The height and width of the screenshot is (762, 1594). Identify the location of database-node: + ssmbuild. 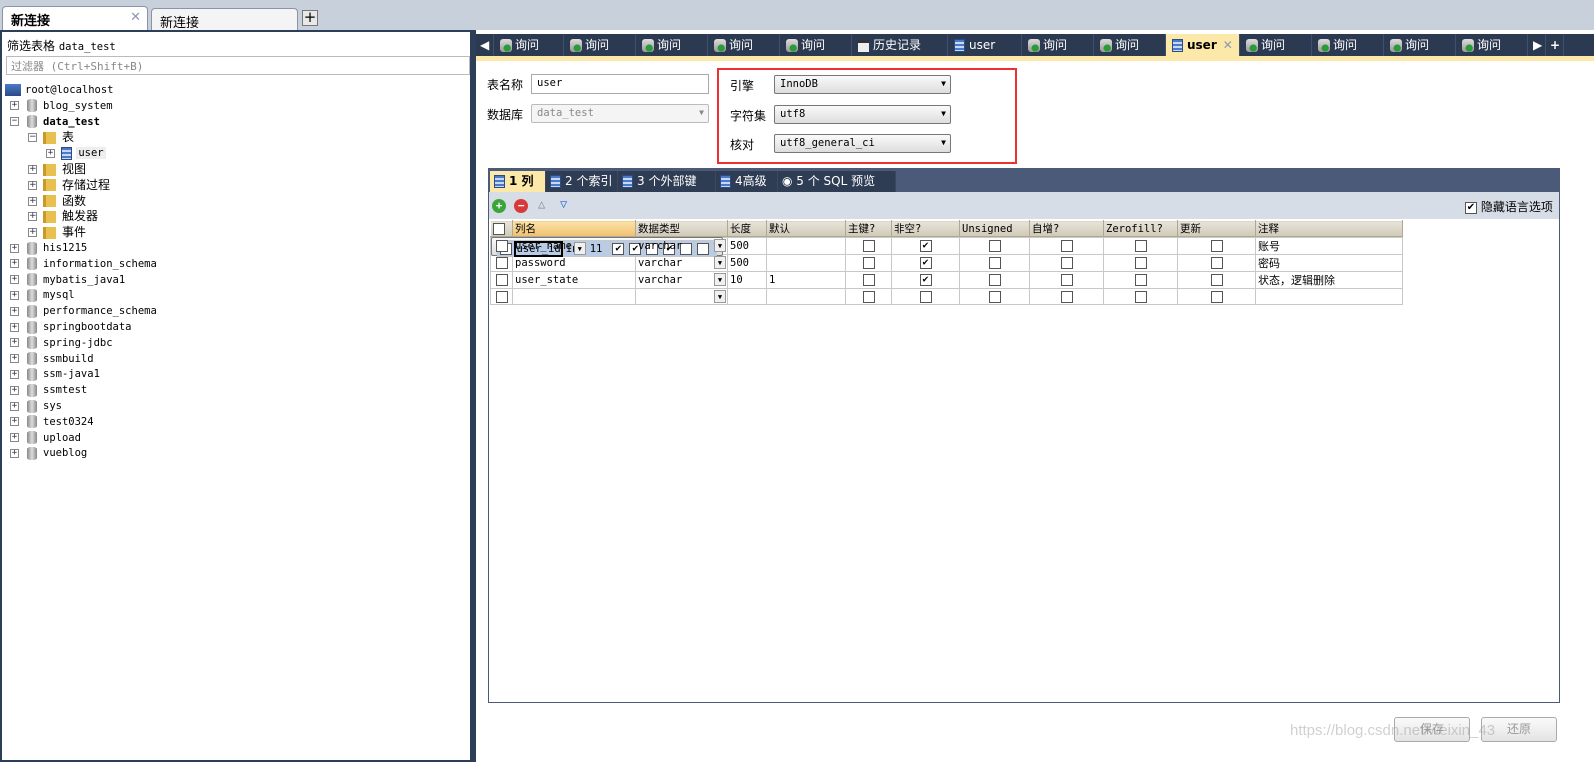
(52, 359).